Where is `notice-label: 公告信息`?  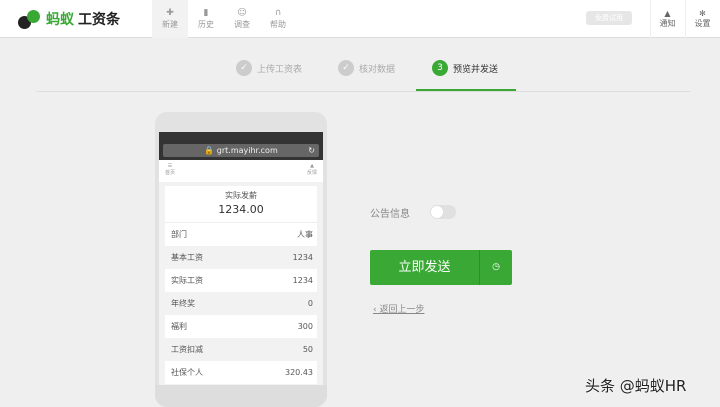
notice-label: 公告信息 is located at coordinates (390, 214).